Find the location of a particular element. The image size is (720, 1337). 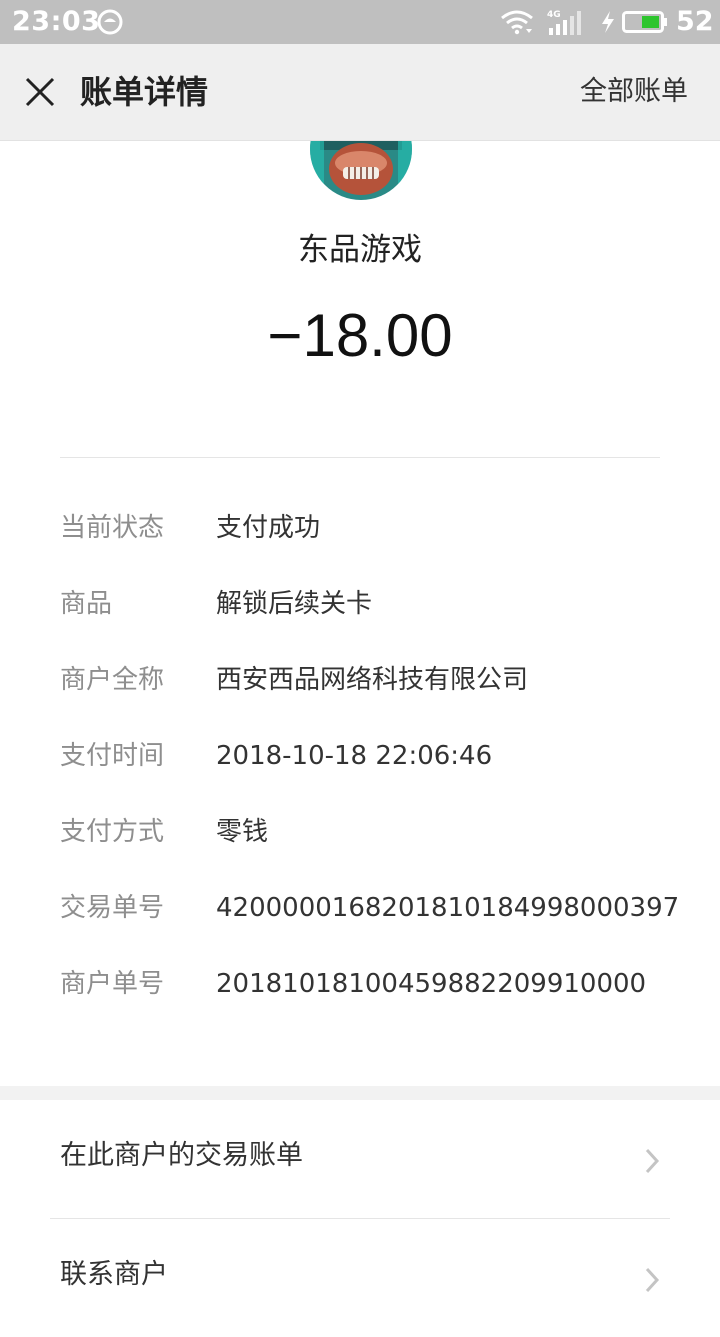

detail-row-product: 商品 解锁后续关卡 is located at coordinates (360, 604).